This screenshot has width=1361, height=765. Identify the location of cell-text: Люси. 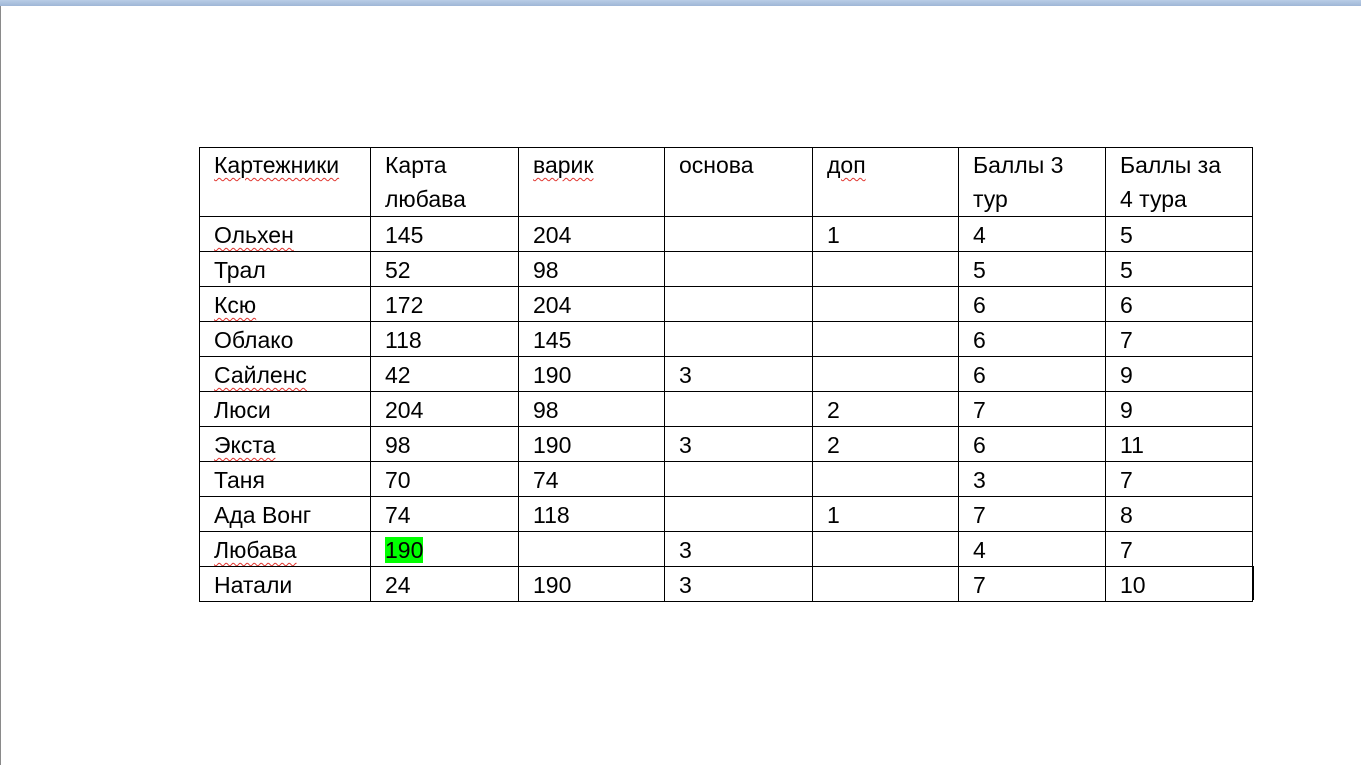
(242, 410).